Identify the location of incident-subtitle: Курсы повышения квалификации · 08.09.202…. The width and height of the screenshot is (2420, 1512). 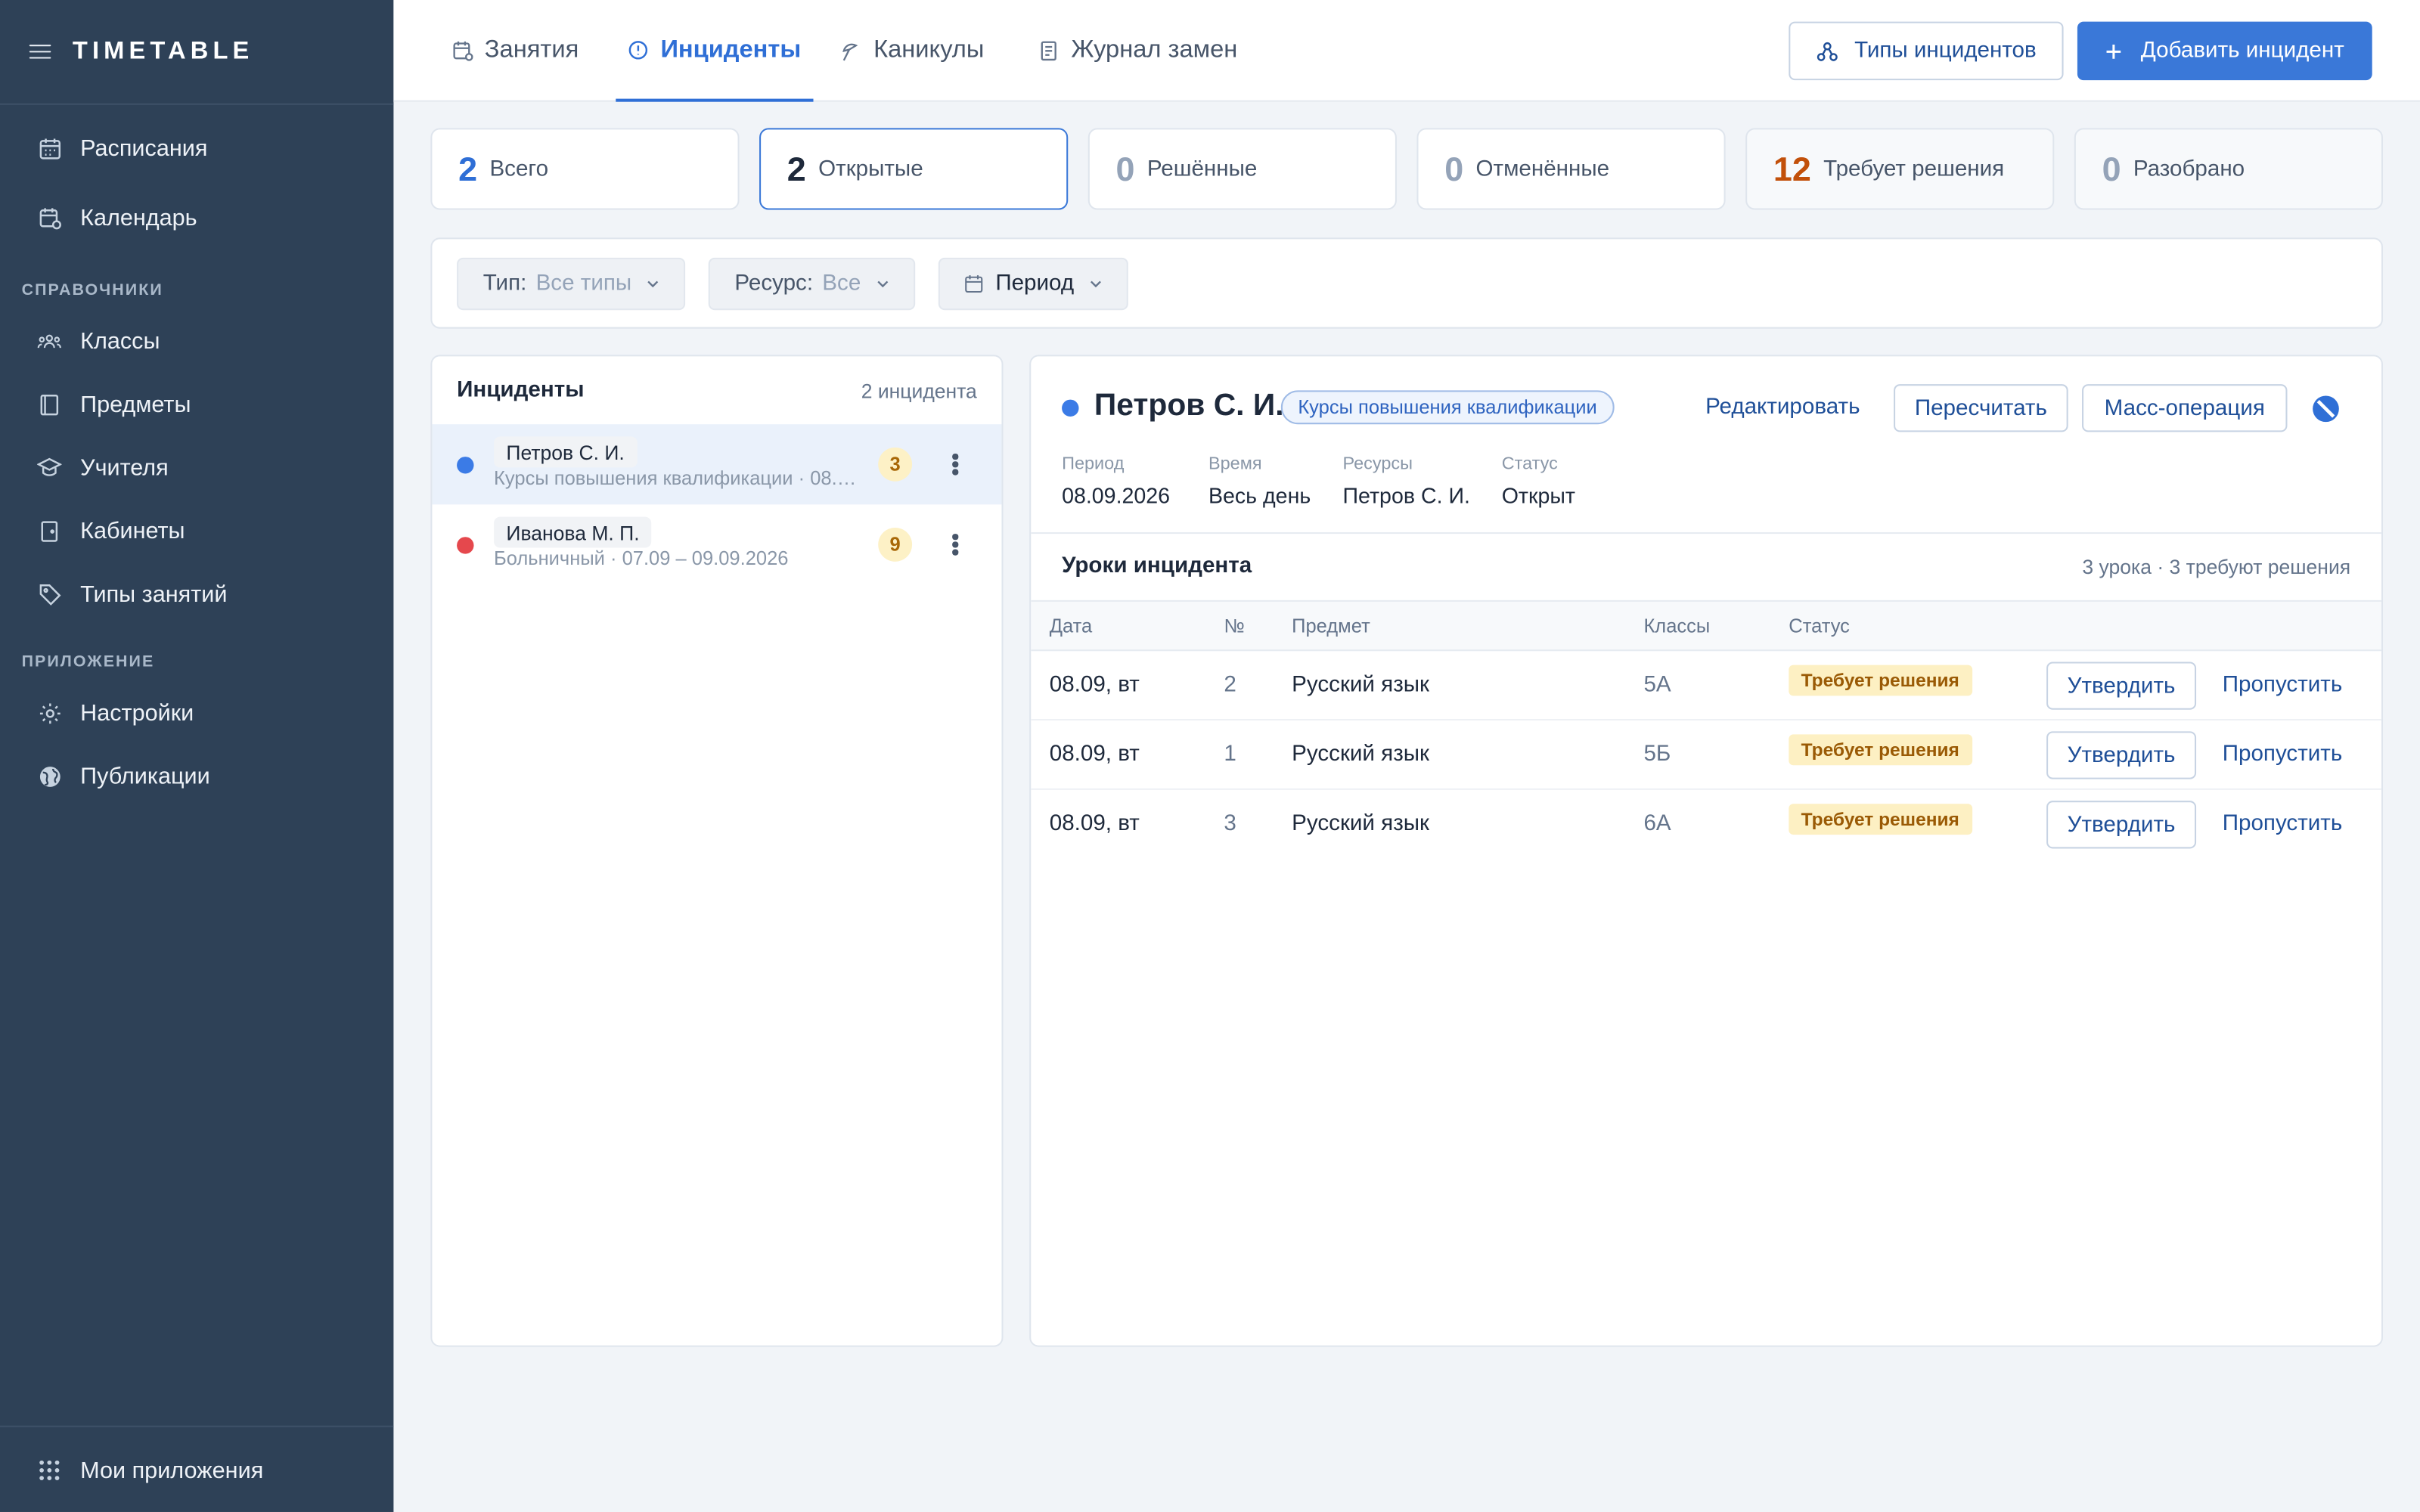
(679, 478).